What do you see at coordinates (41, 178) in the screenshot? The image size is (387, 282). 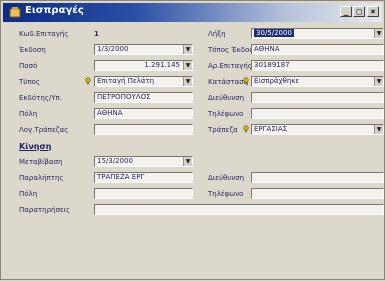 I see `paralipti-label: Παραλήπτης` at bounding box center [41, 178].